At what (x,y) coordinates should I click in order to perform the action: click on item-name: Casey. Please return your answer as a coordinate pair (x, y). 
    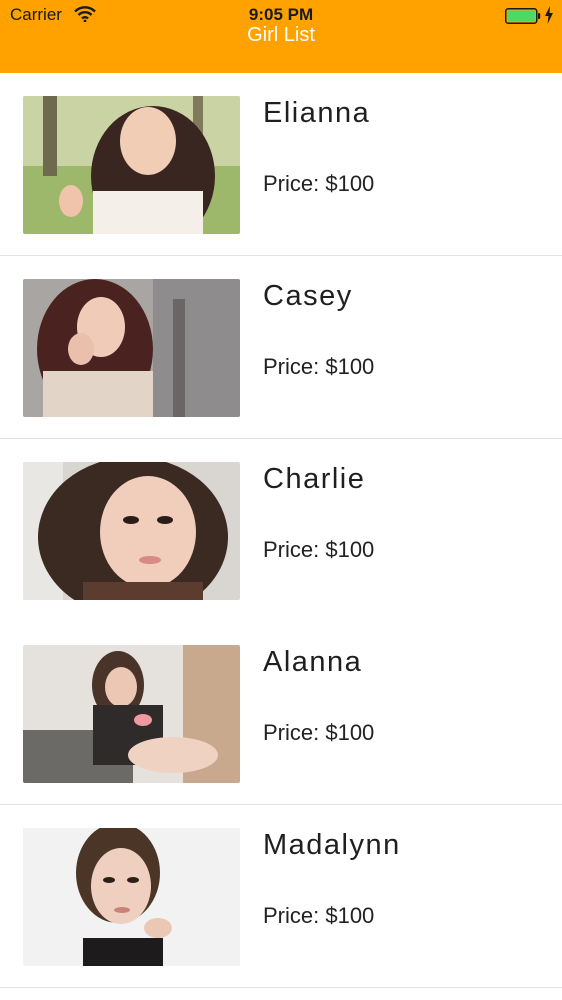
    Looking at the image, I should click on (308, 296).